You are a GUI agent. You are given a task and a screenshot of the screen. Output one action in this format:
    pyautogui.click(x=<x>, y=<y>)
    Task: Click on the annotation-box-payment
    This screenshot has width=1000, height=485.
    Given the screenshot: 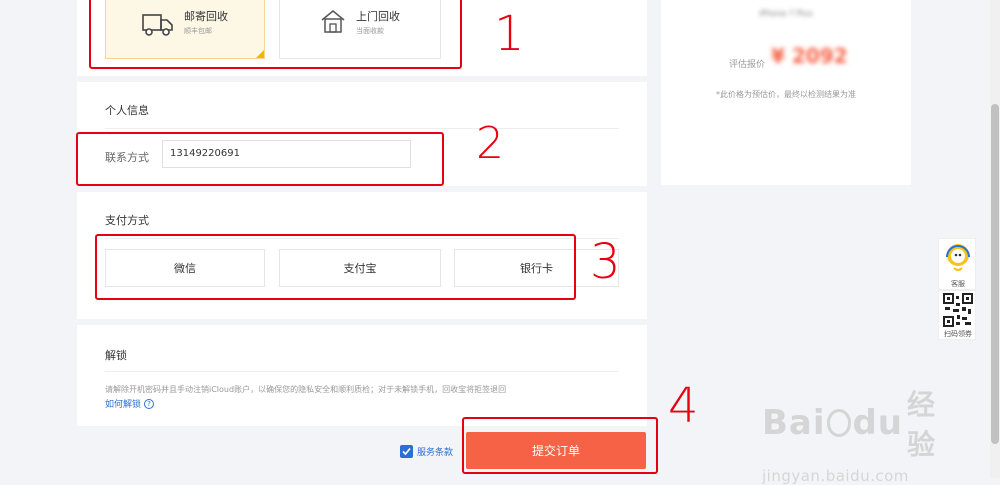 What is the action you would take?
    pyautogui.click(x=335, y=267)
    